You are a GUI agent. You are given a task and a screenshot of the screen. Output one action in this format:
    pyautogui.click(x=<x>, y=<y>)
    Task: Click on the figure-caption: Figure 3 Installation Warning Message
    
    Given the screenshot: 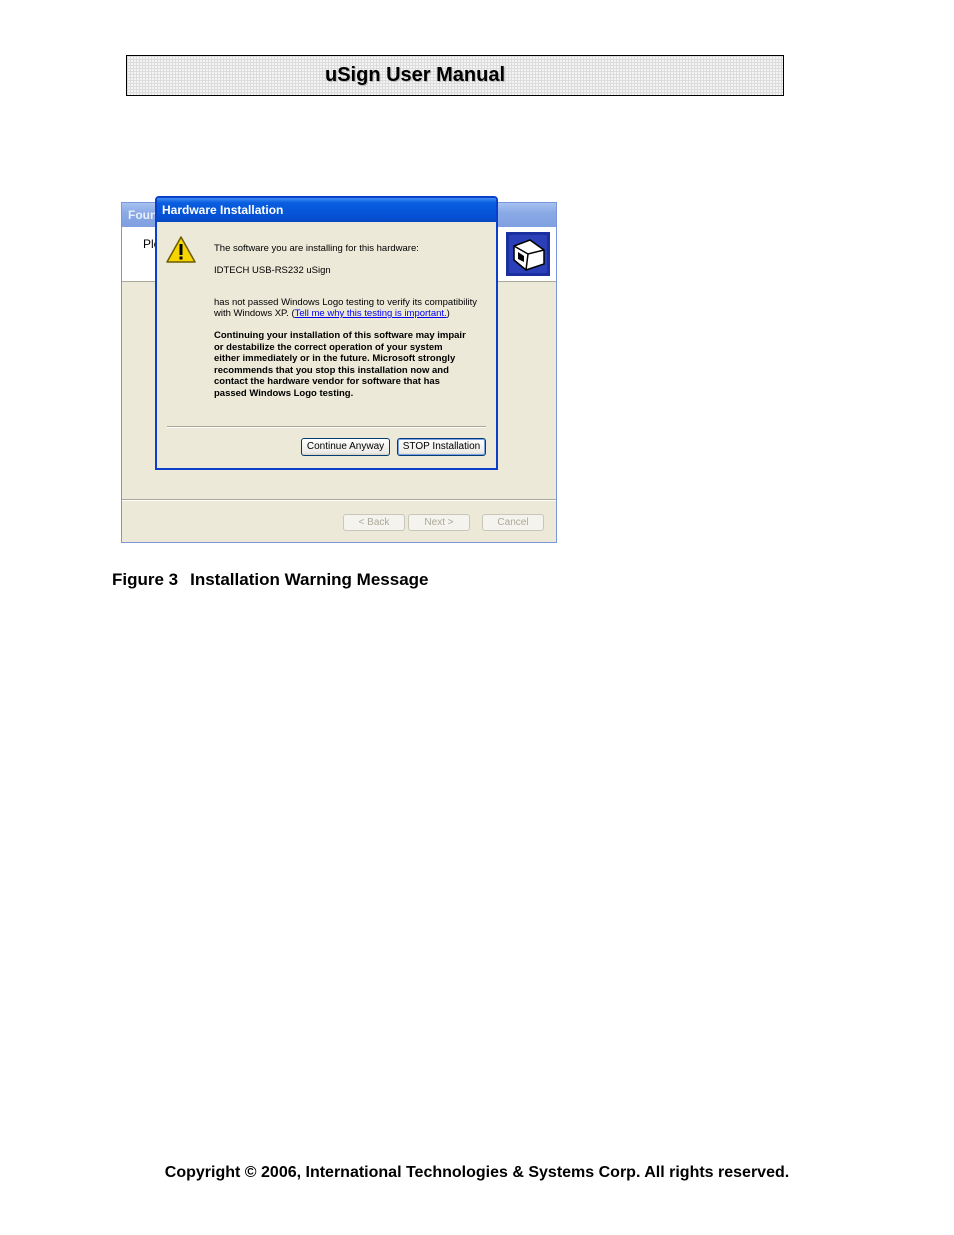 What is the action you would take?
    pyautogui.click(x=270, y=580)
    